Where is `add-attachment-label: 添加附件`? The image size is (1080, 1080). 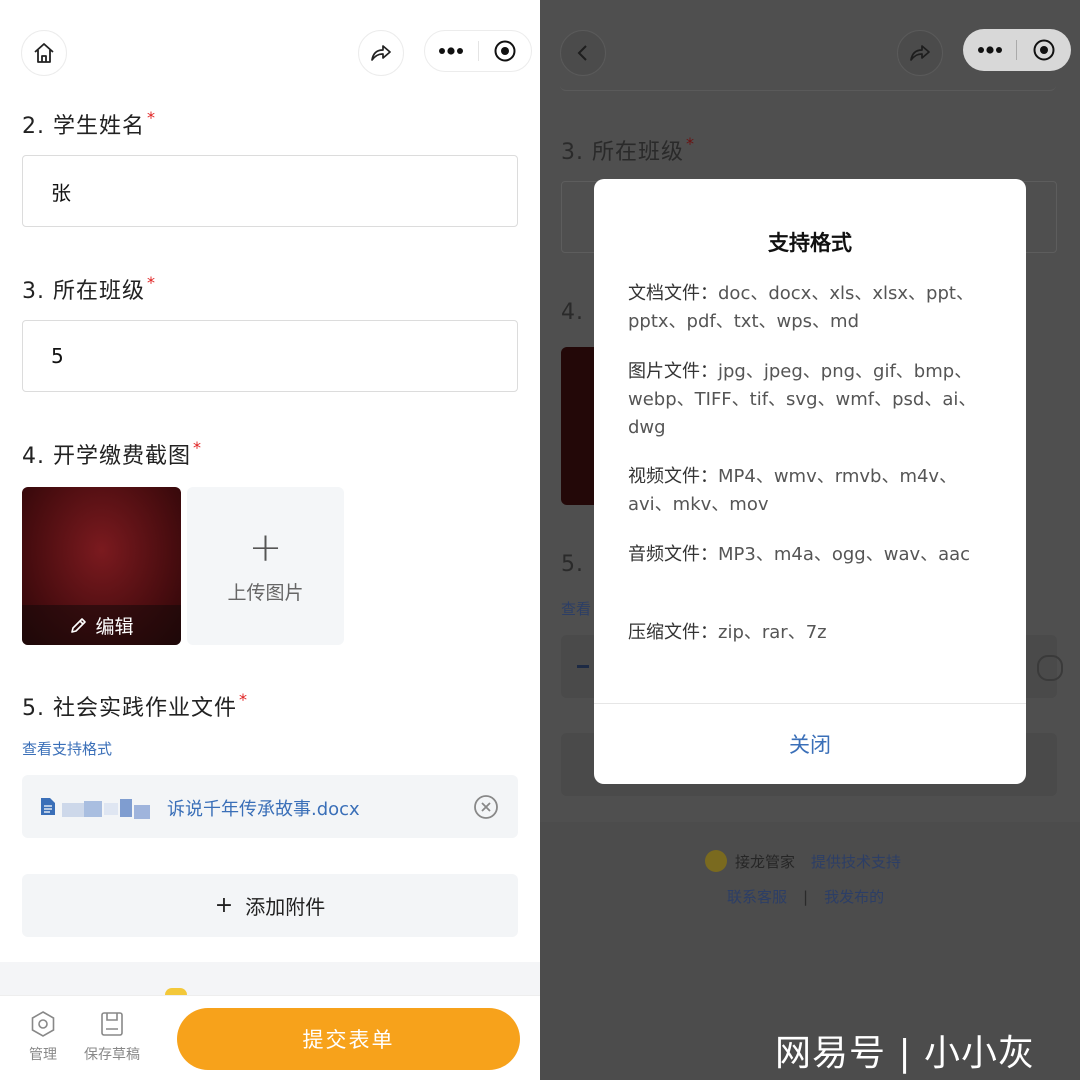
add-attachment-label: 添加附件 is located at coordinates (285, 907).